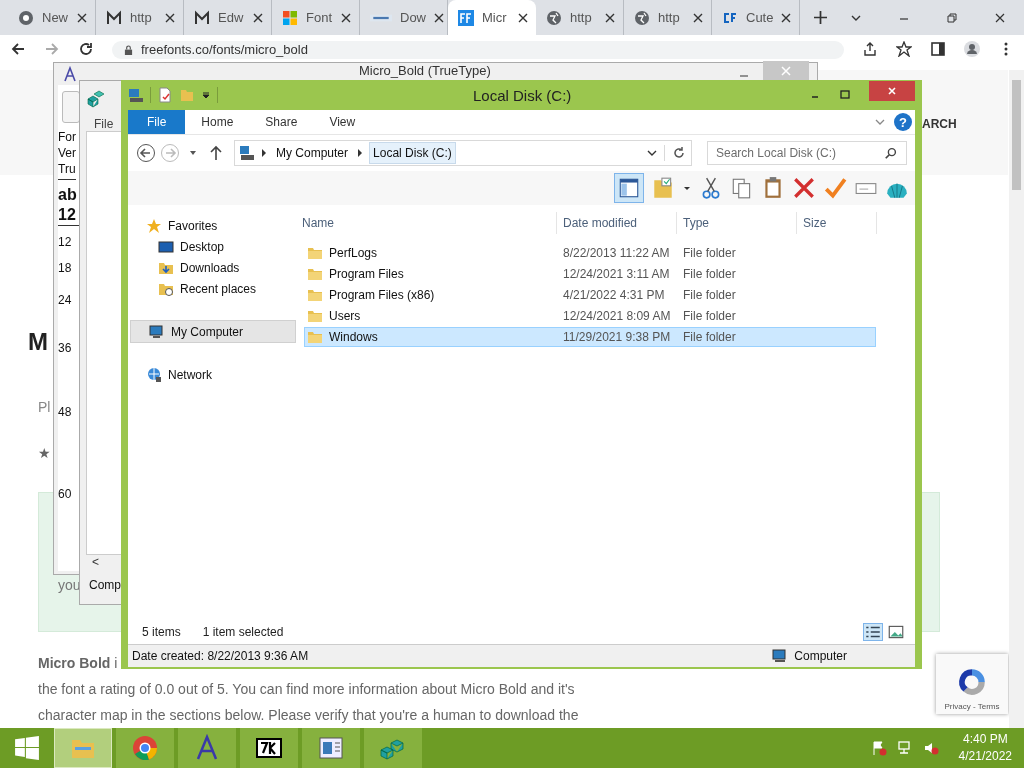 This screenshot has height=768, width=1024. Describe the element at coordinates (67, 169) in the screenshot. I see `font-info-text: Tru` at that location.